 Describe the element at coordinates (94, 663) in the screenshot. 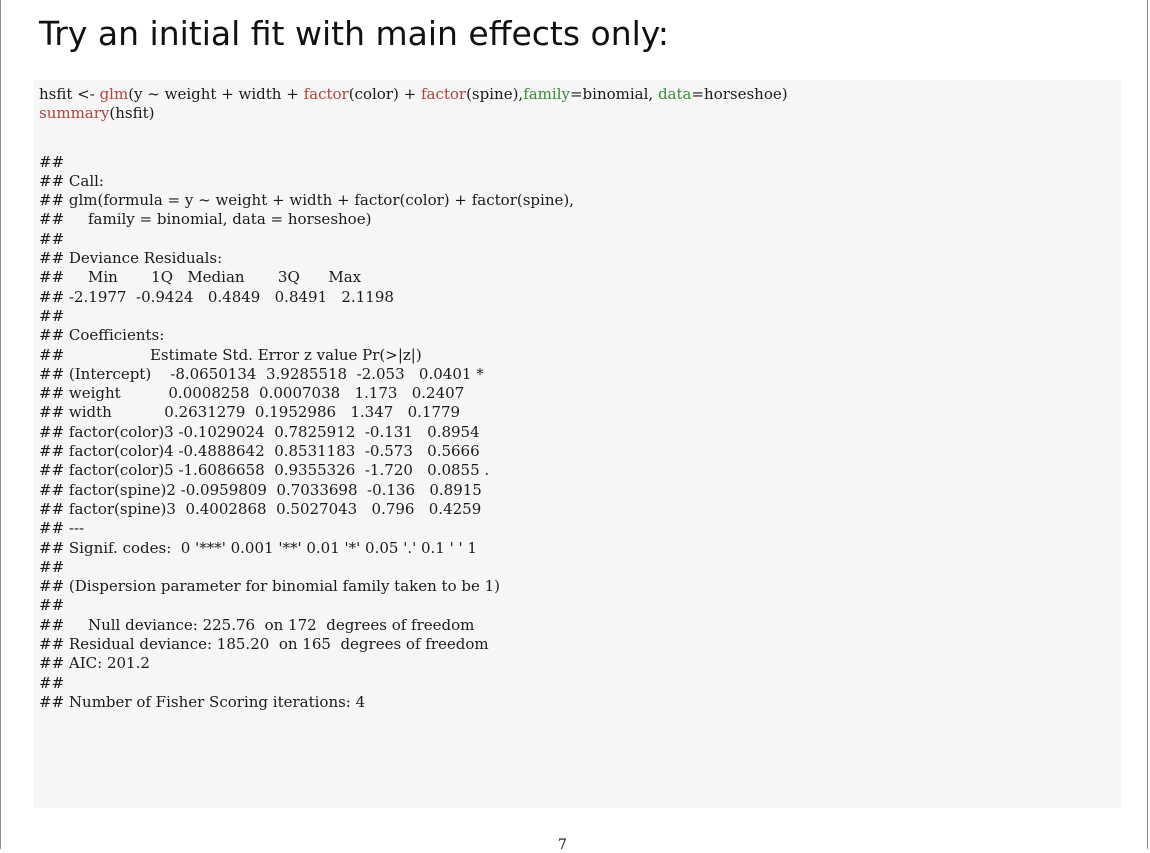

I see `output-line: ## AIC: 201.2` at that location.